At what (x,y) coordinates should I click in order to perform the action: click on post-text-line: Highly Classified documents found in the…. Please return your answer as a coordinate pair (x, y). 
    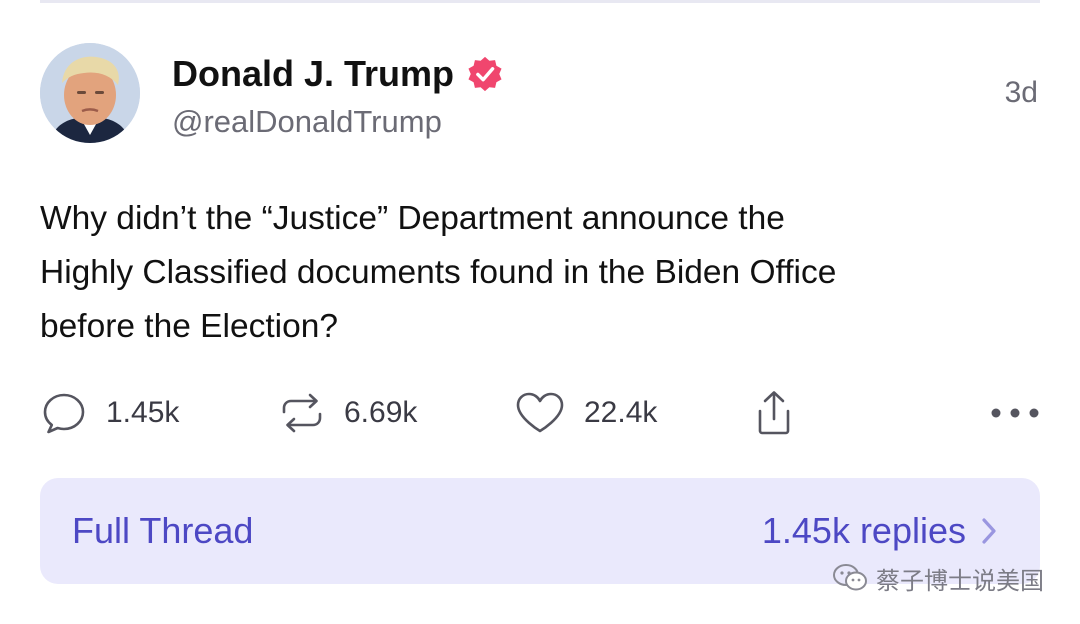
    Looking at the image, I should click on (438, 272).